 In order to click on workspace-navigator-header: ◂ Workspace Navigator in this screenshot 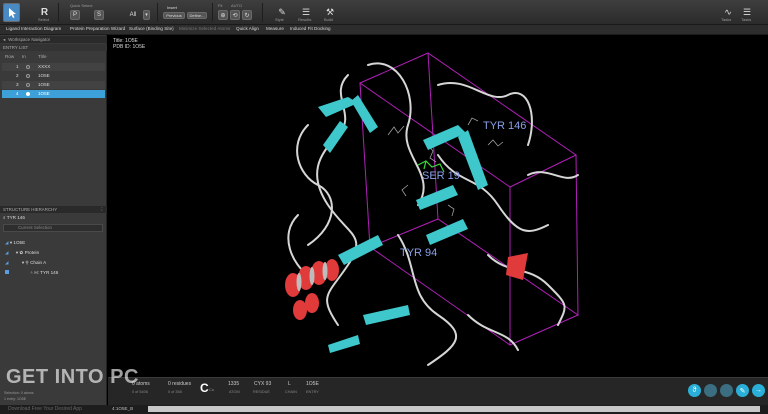, I will do `click(53, 39)`.